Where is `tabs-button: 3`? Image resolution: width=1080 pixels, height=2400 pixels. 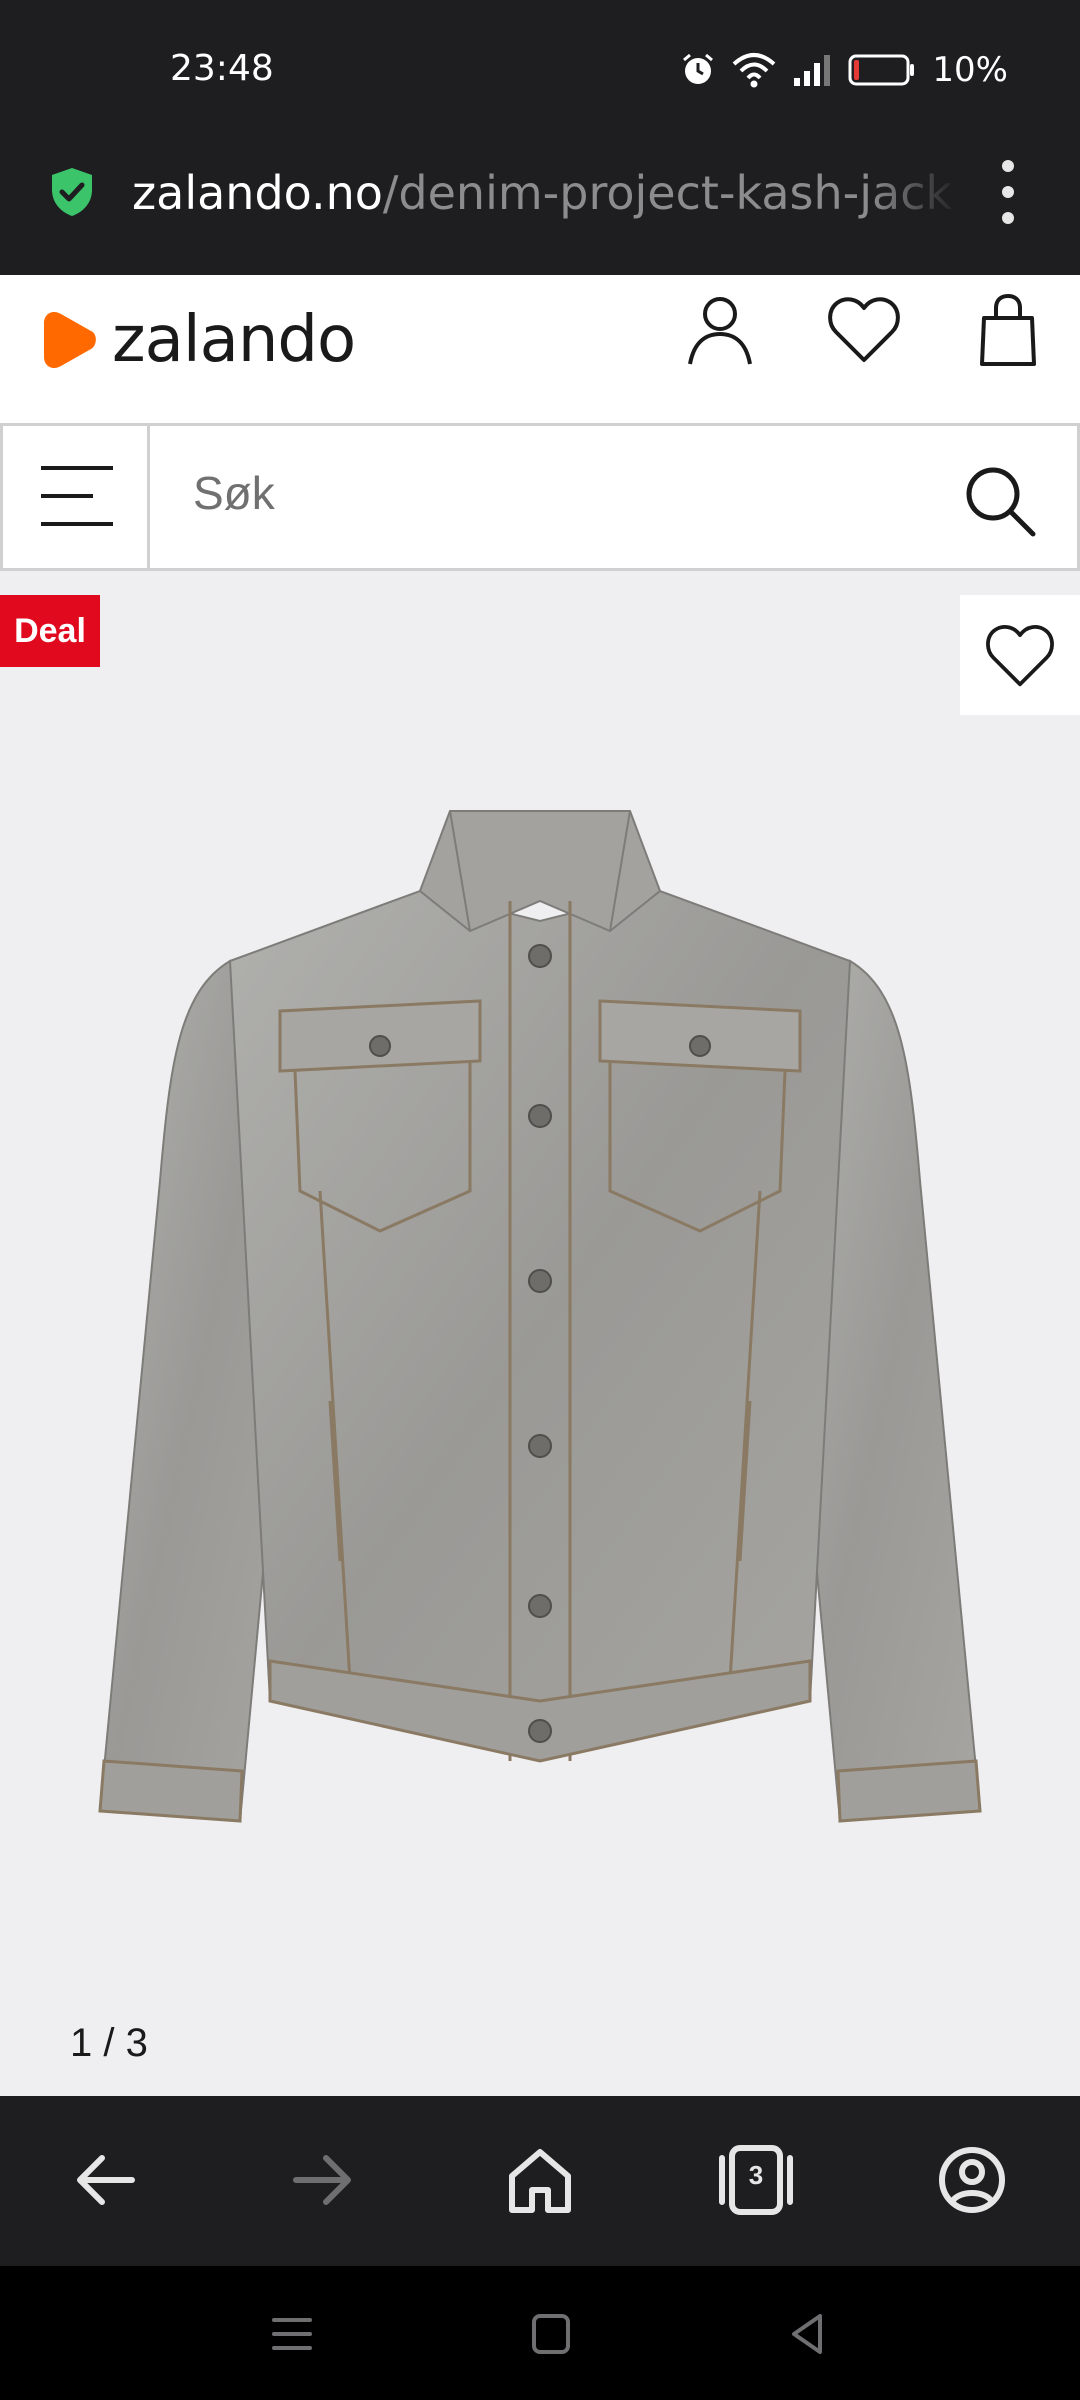
tabs-button: 3 is located at coordinates (756, 2180).